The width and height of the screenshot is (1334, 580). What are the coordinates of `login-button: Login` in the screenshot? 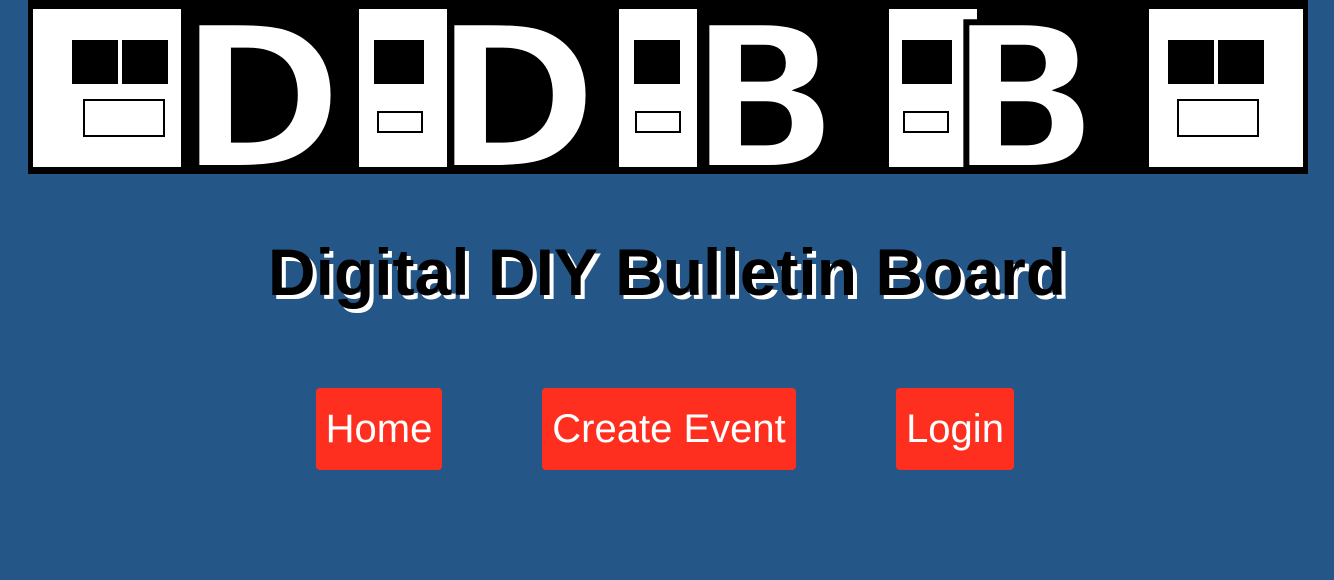 It's located at (955, 429).